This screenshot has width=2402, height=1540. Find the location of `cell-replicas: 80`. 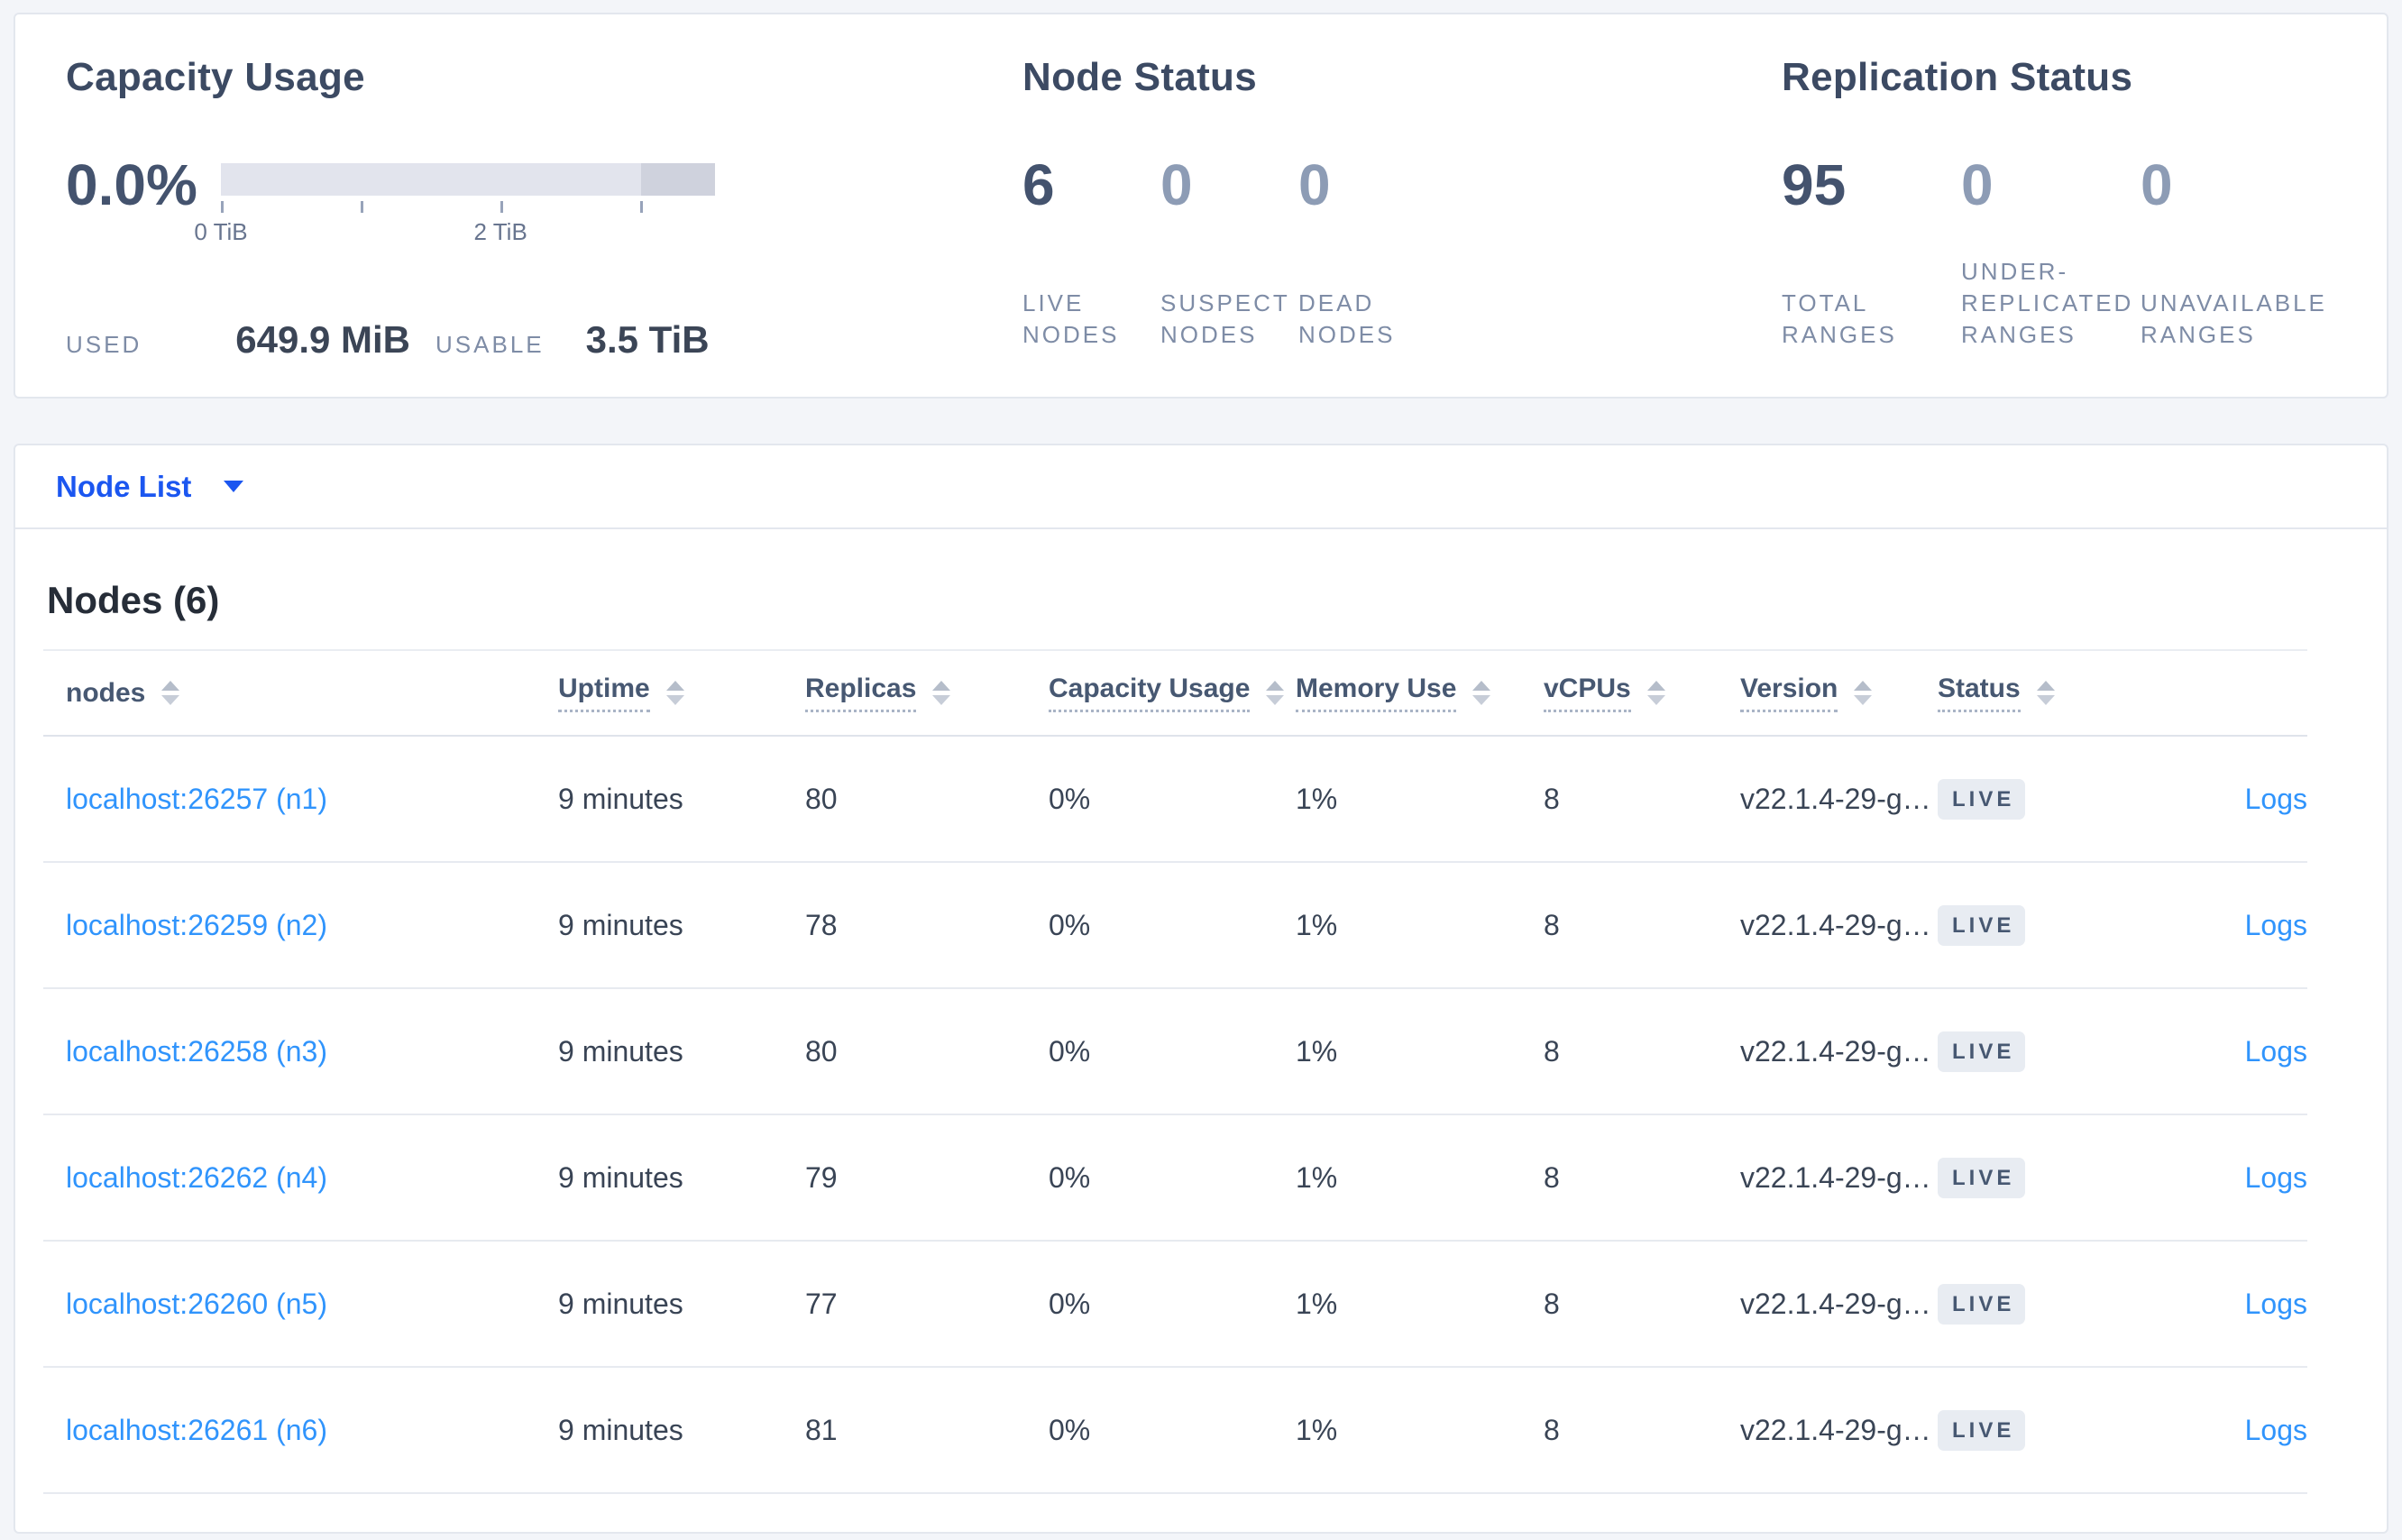

cell-replicas: 80 is located at coordinates (821, 798).